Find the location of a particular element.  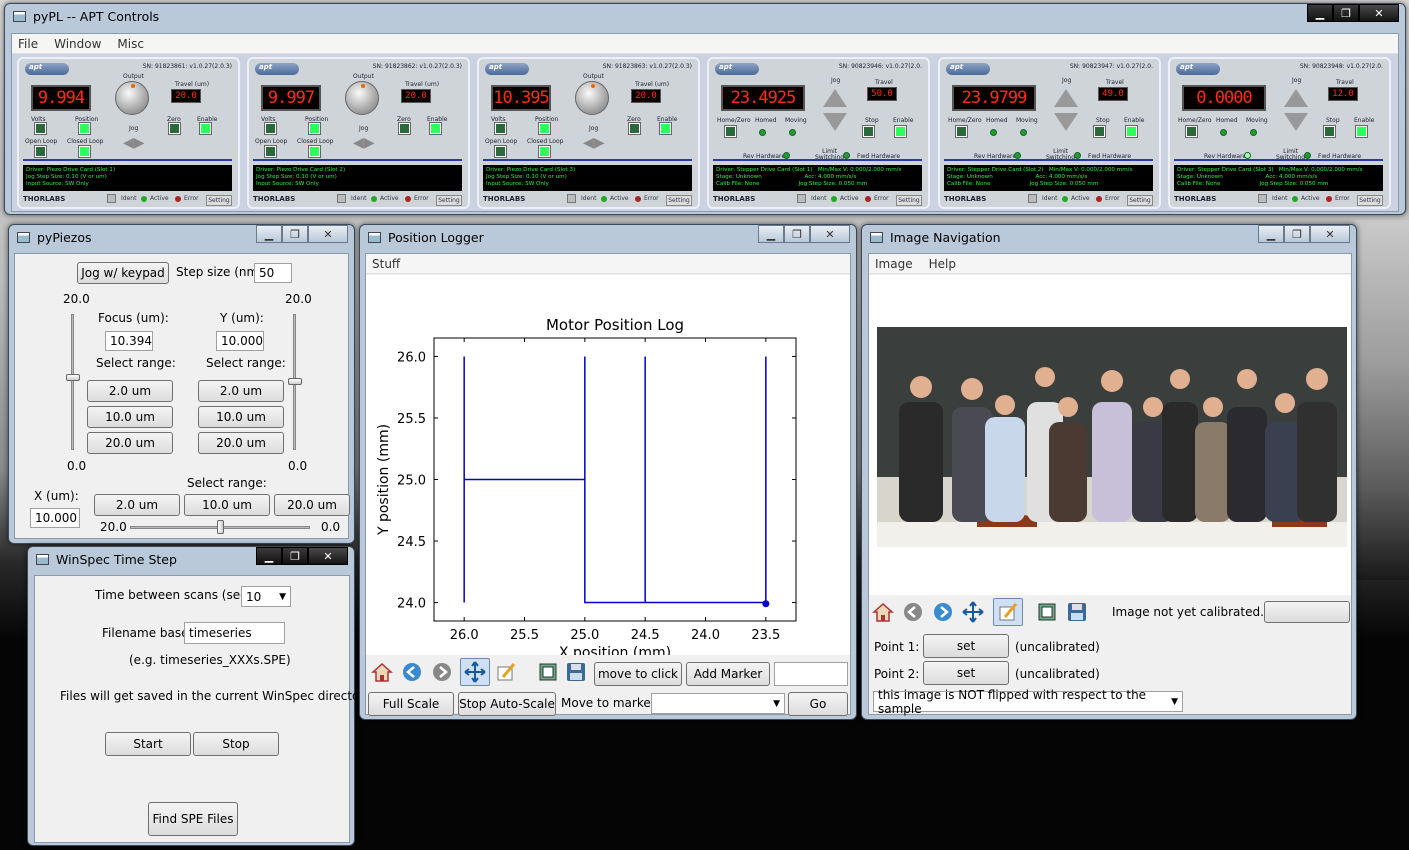

find-spe-button: Find SPE Files is located at coordinates (193, 819).